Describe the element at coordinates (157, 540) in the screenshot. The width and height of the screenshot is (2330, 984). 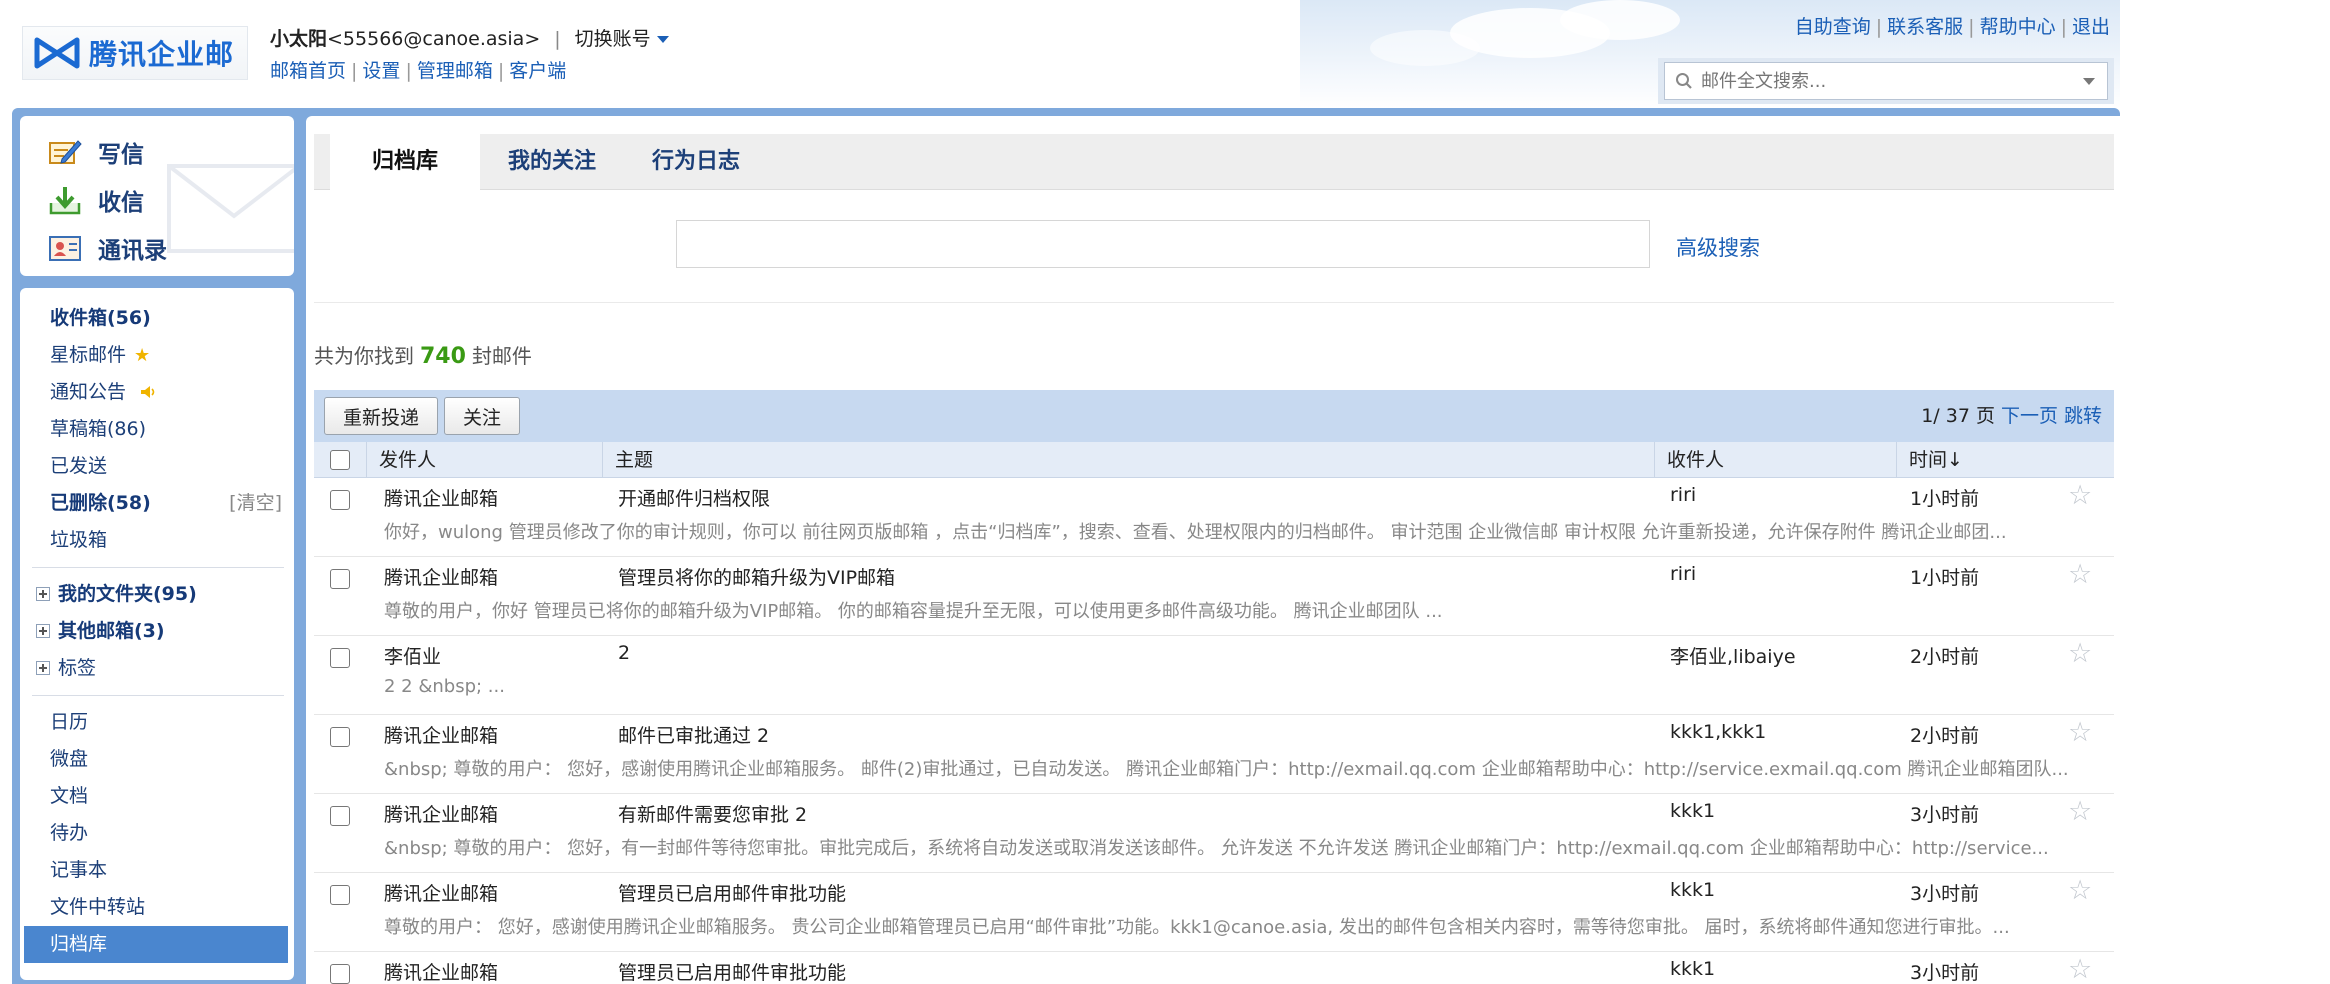
I see `folder-spam: 垃圾箱` at that location.